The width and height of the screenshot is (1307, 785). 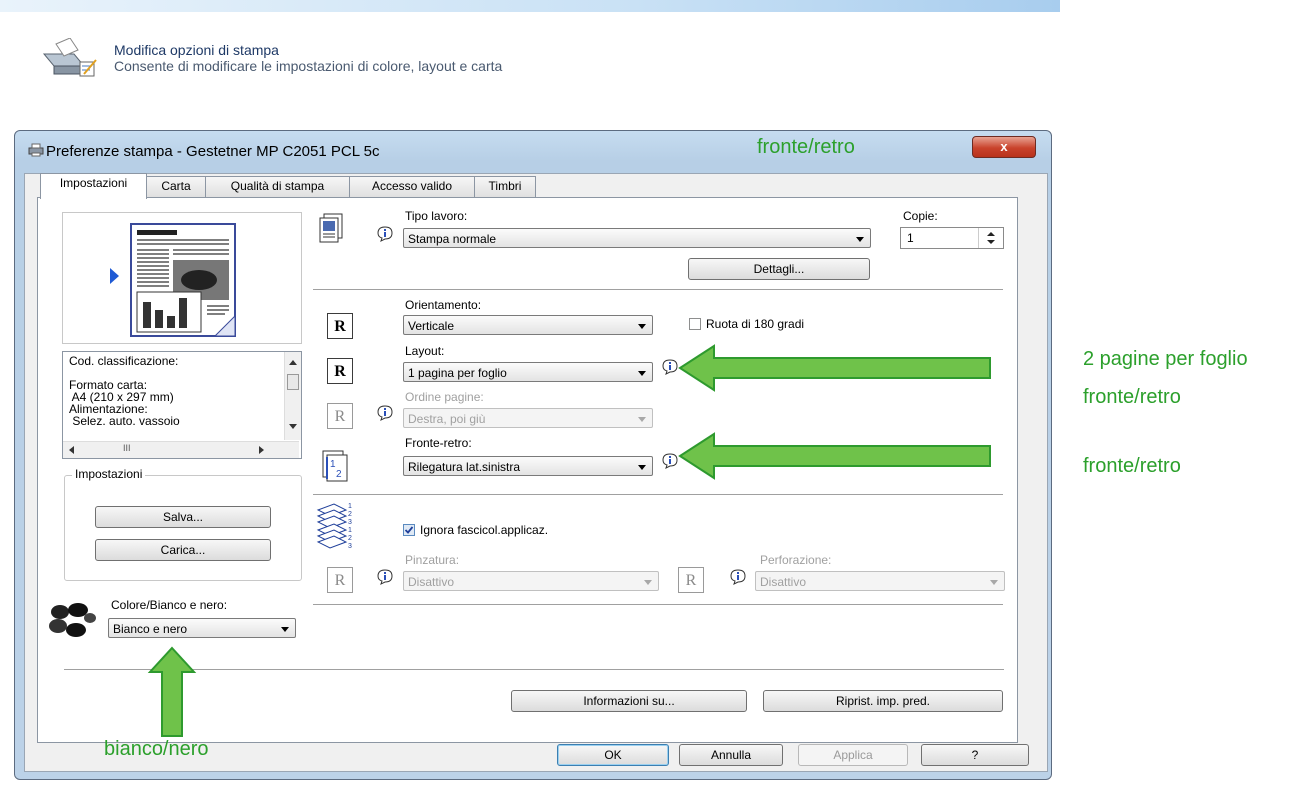 What do you see at coordinates (36, 150) in the screenshot?
I see `window-printer-icon` at bounding box center [36, 150].